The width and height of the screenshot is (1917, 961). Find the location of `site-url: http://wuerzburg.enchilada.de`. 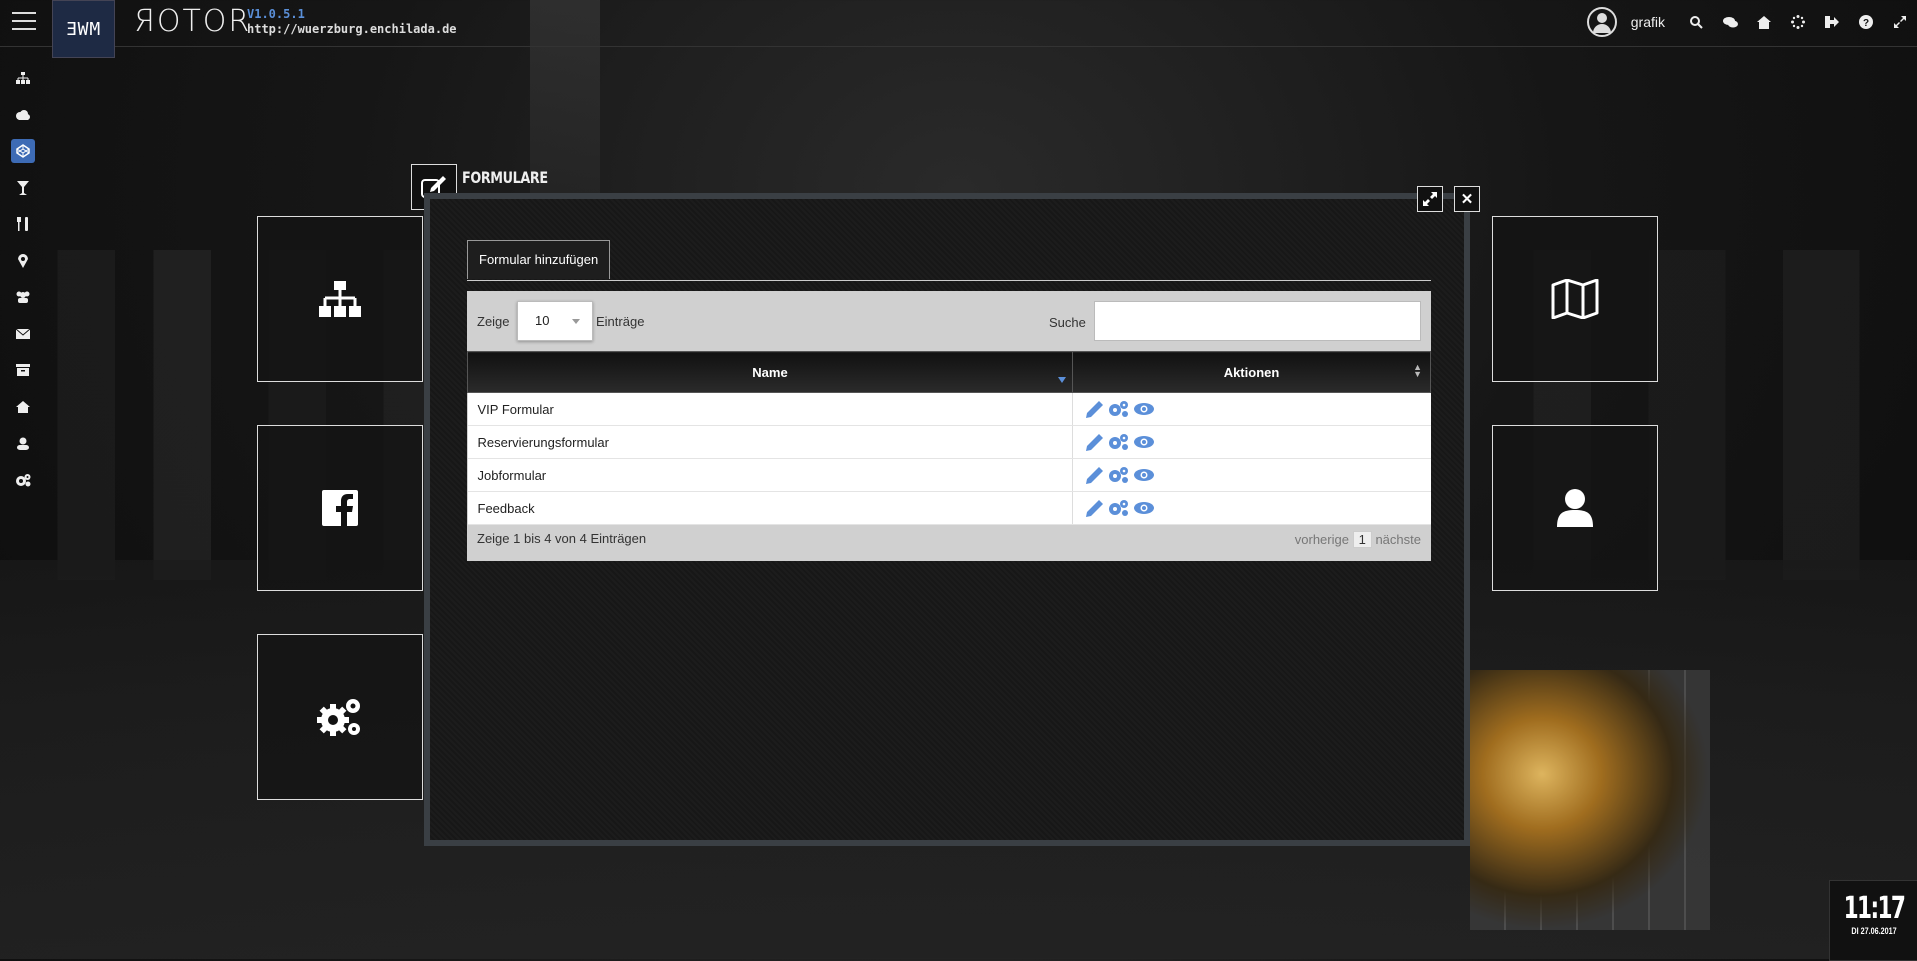

site-url: http://wuerzburg.enchilada.de is located at coordinates (352, 29).